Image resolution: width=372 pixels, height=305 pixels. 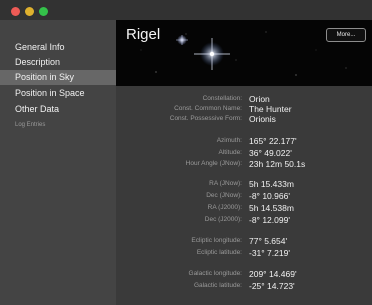 What do you see at coordinates (244, 184) in the screenshot?
I see `detail-row-ra-jnow: RA (JNow): 5h 15.433m` at bounding box center [244, 184].